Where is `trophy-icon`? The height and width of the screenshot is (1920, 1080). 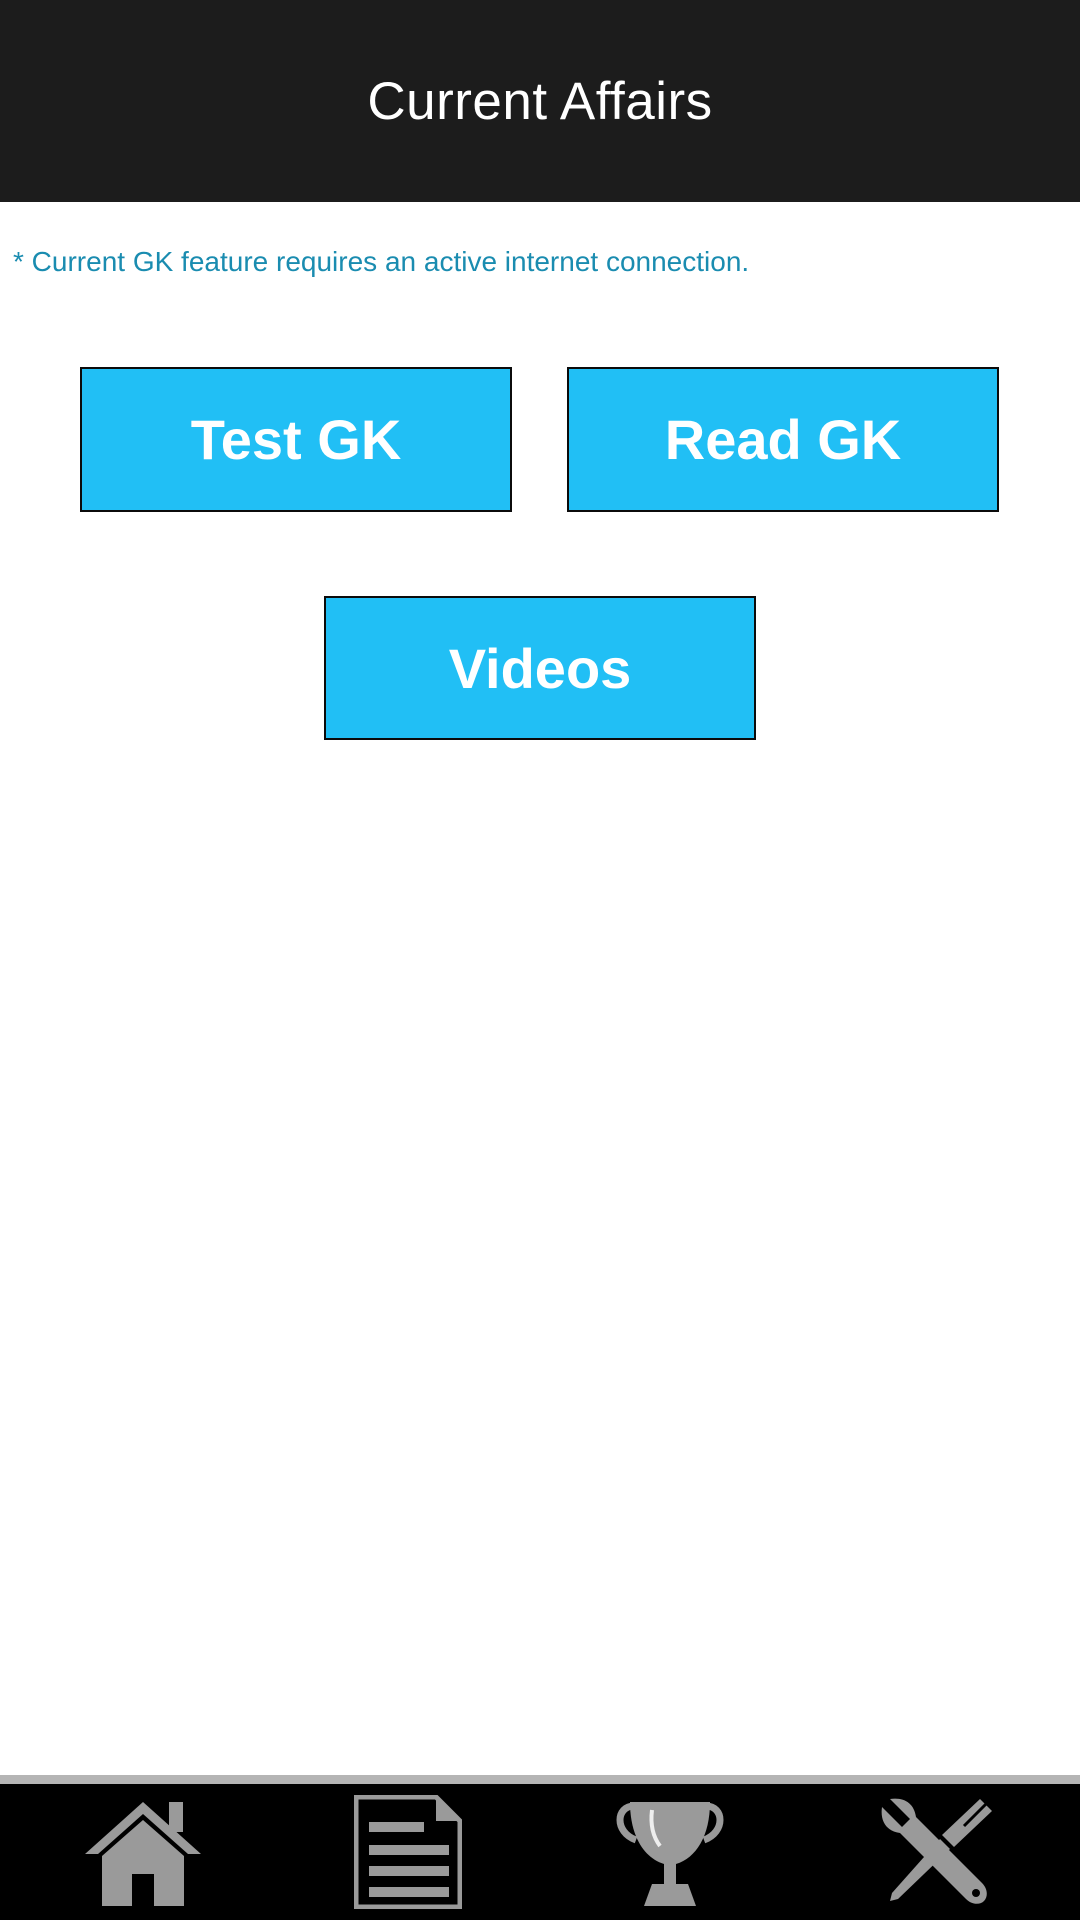 trophy-icon is located at coordinates (670, 1854).